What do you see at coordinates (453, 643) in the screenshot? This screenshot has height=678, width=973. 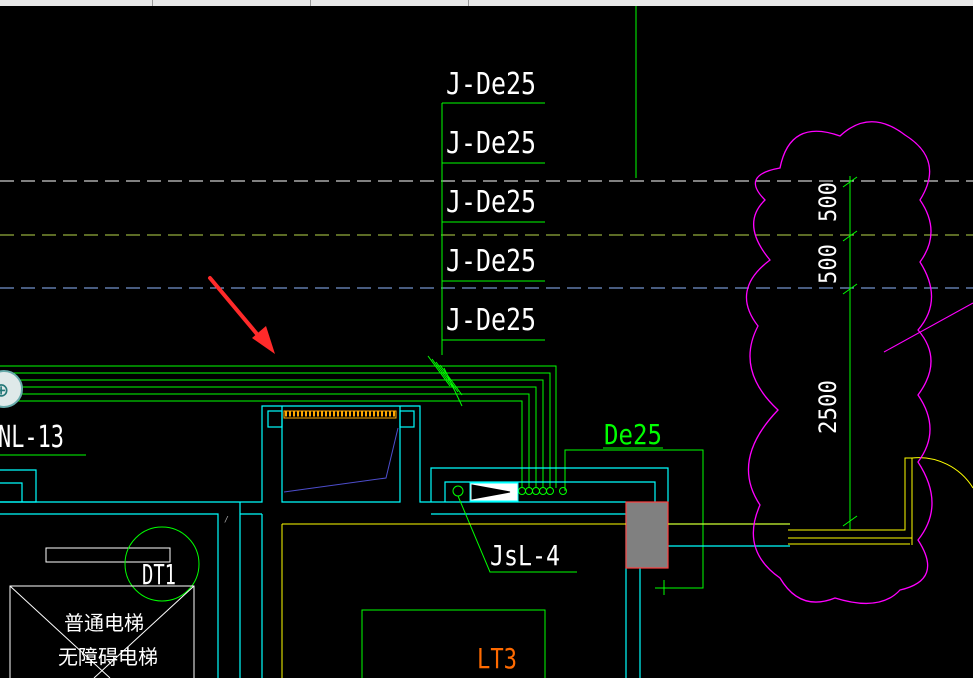 I see `stair-outline` at bounding box center [453, 643].